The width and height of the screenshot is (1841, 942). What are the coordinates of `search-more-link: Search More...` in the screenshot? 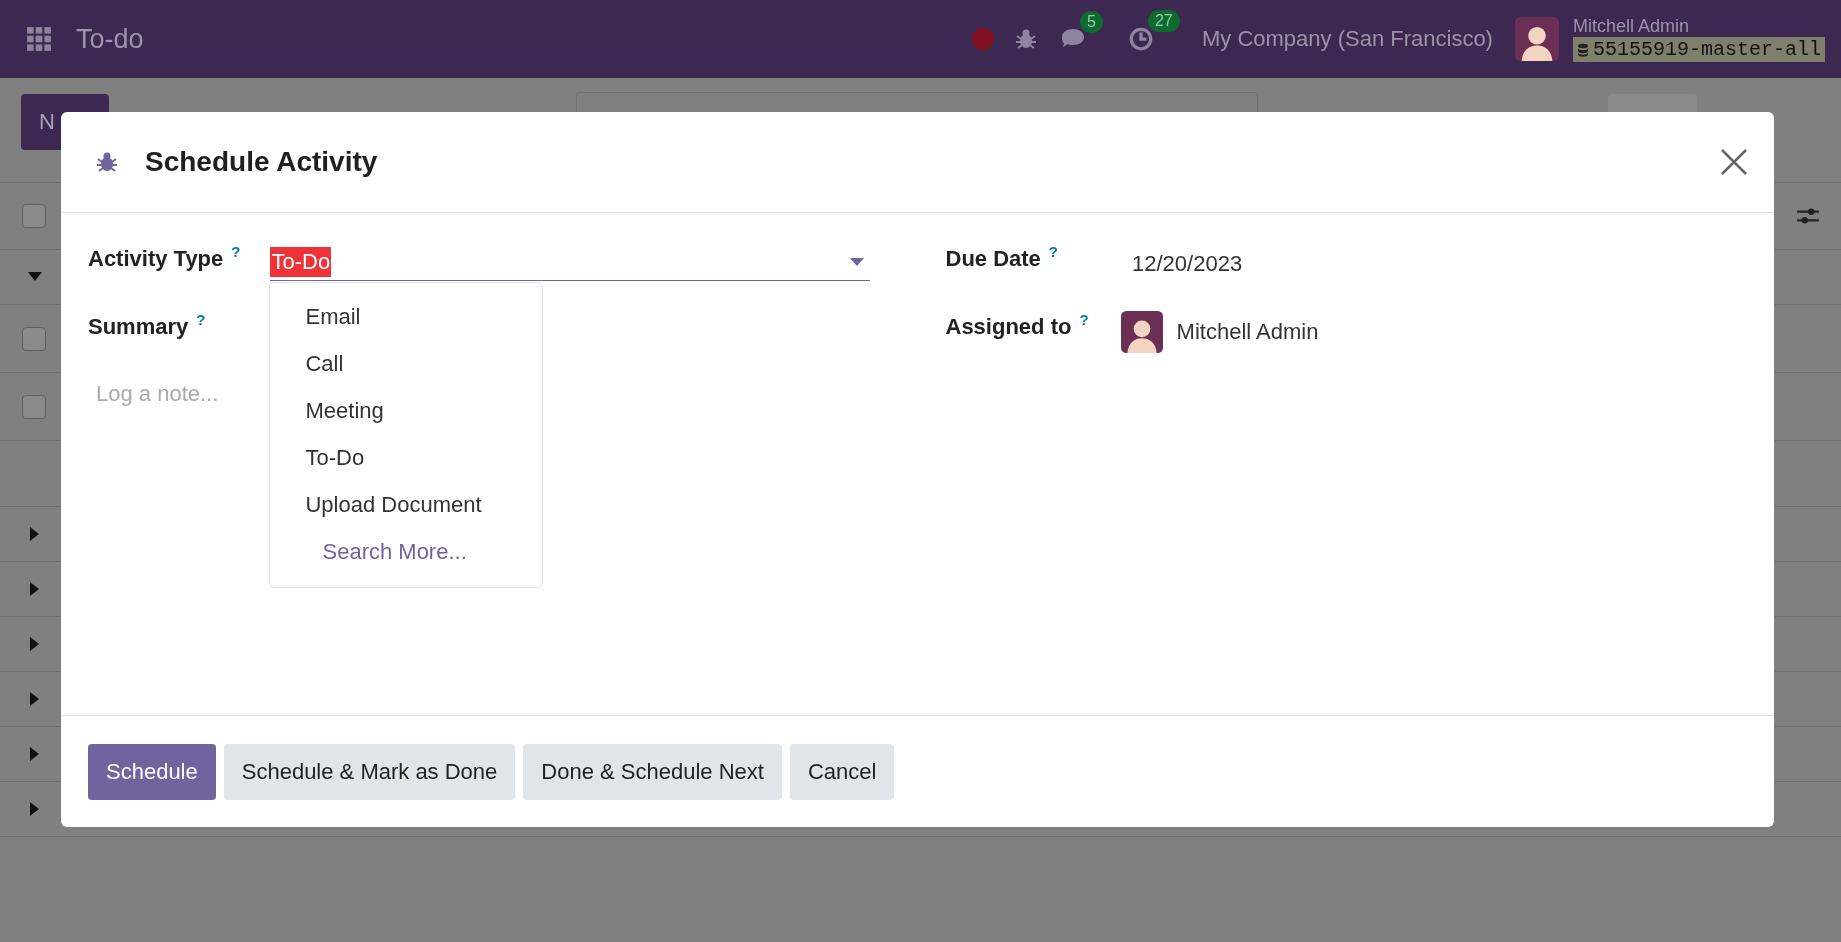 It's located at (406, 551).